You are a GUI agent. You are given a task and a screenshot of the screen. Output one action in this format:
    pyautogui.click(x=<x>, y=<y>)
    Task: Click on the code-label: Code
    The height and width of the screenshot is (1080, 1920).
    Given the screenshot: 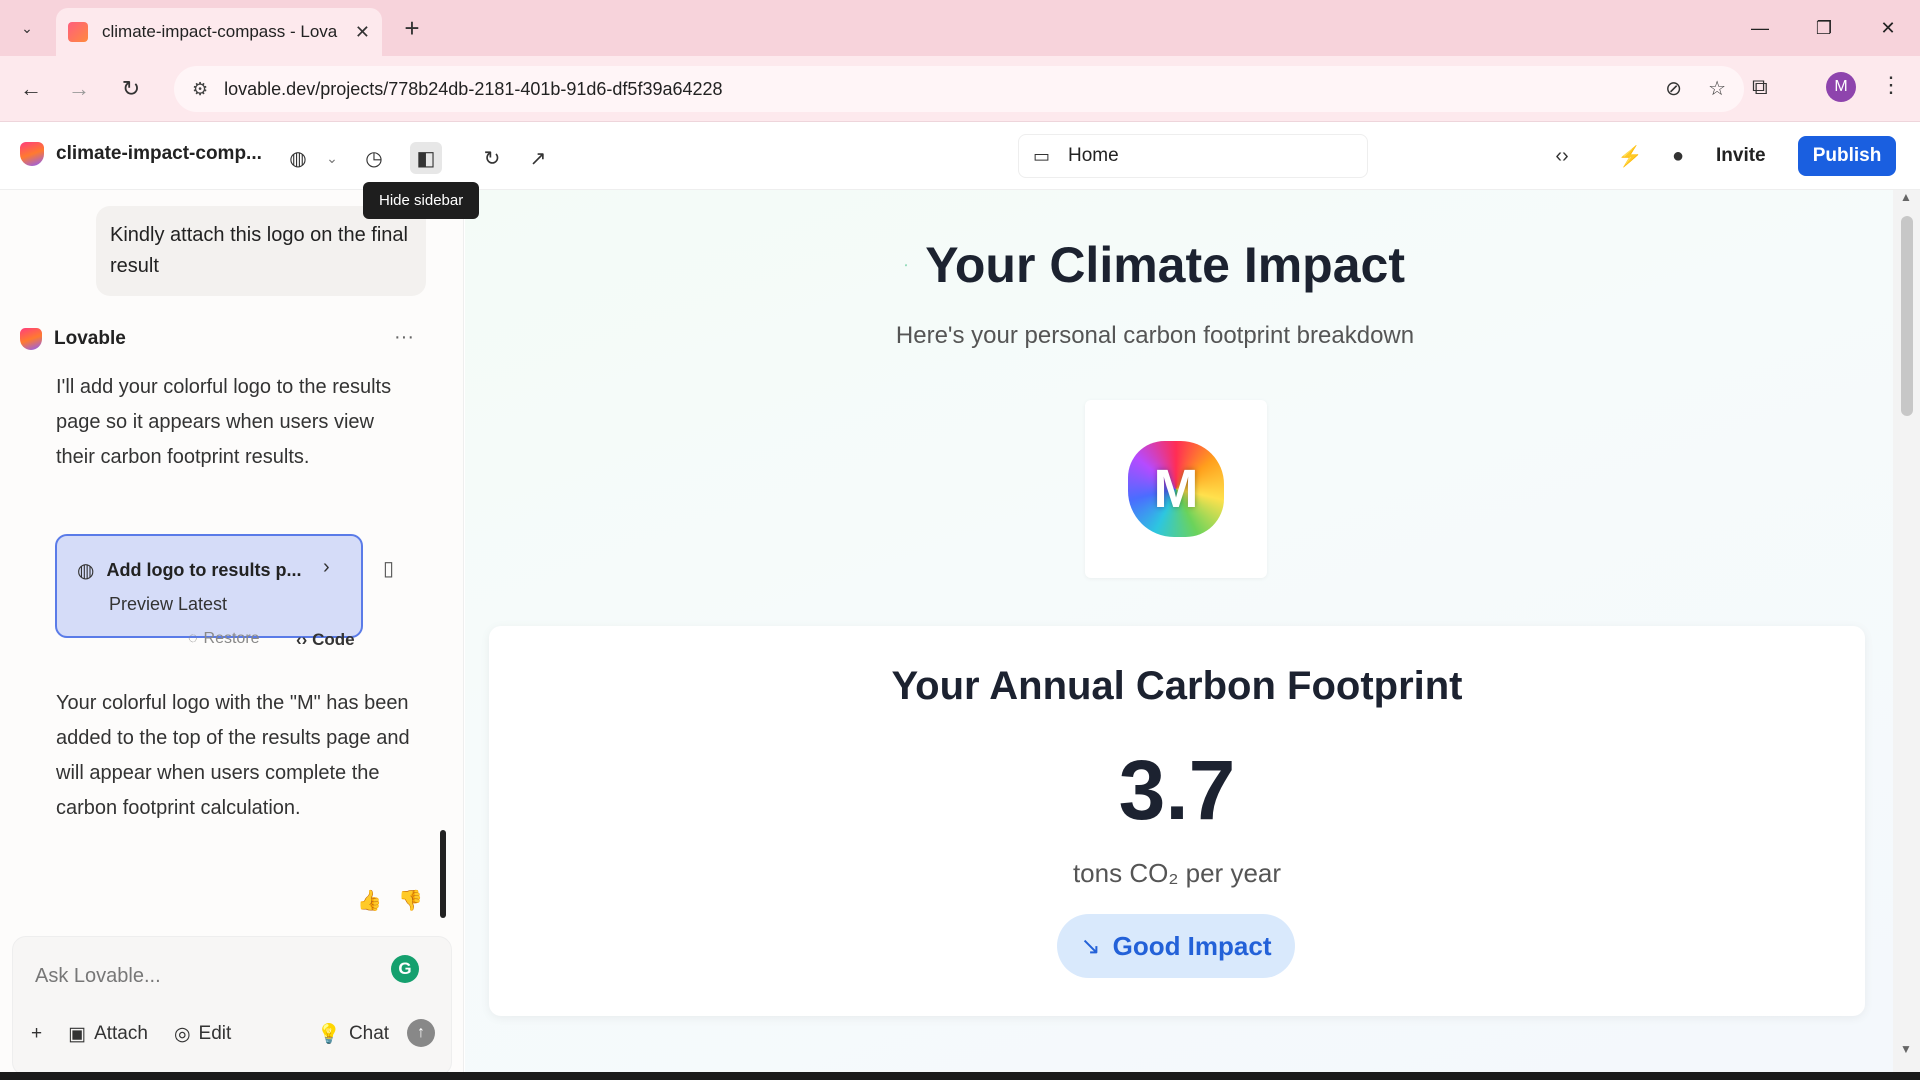 What is the action you would take?
    pyautogui.click(x=333, y=639)
    